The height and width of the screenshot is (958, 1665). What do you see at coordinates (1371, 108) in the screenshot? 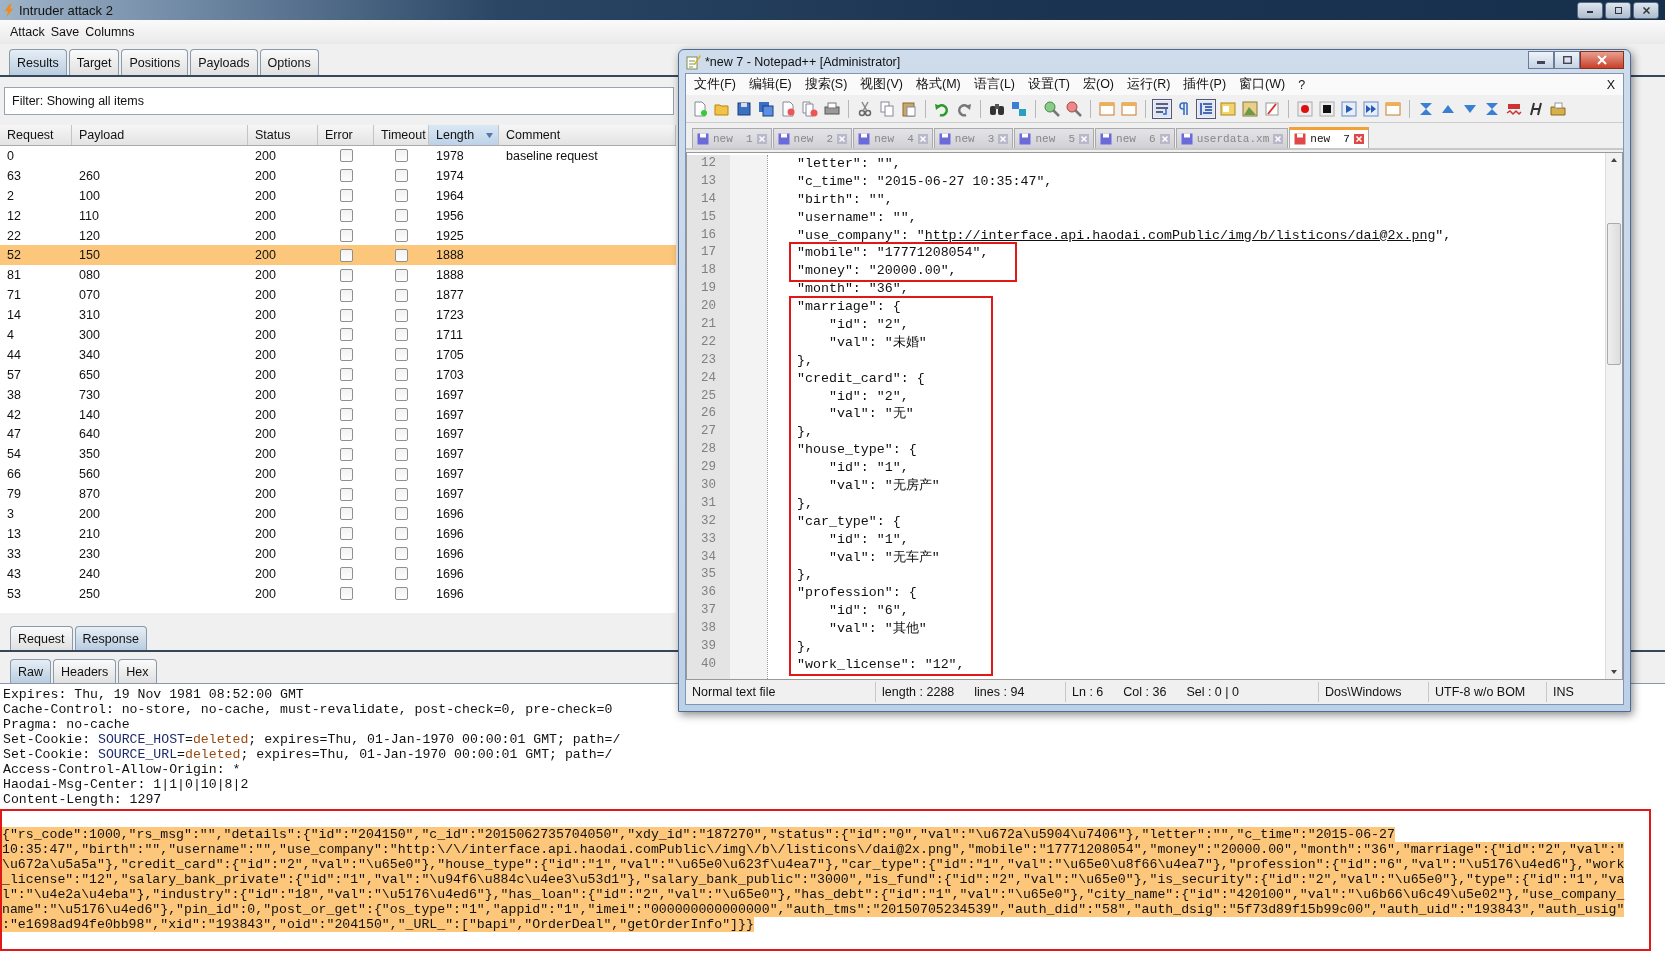
I see `fast-forward-icon` at bounding box center [1371, 108].